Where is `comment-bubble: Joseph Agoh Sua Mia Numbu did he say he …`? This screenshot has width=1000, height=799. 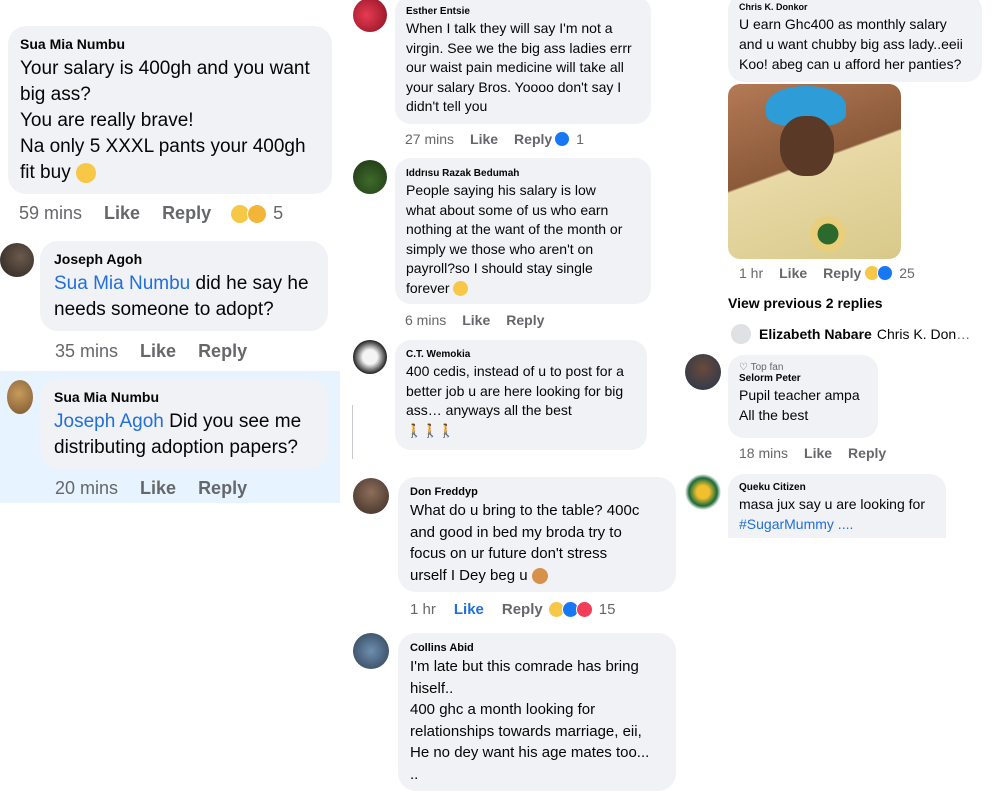
comment-bubble: Joseph Agoh Sua Mia Numbu did he say he … is located at coordinates (184, 286).